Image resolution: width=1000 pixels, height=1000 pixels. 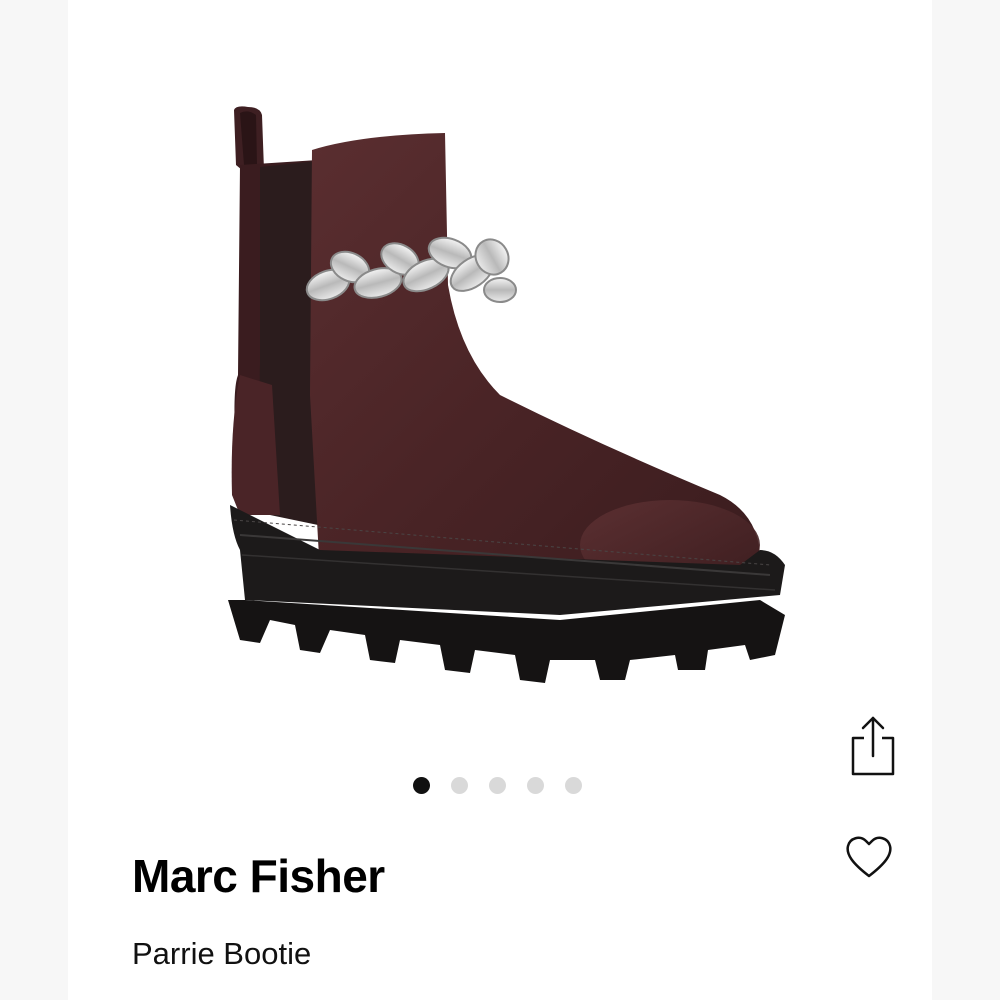 I want to click on share-icon, so click(x=873, y=747).